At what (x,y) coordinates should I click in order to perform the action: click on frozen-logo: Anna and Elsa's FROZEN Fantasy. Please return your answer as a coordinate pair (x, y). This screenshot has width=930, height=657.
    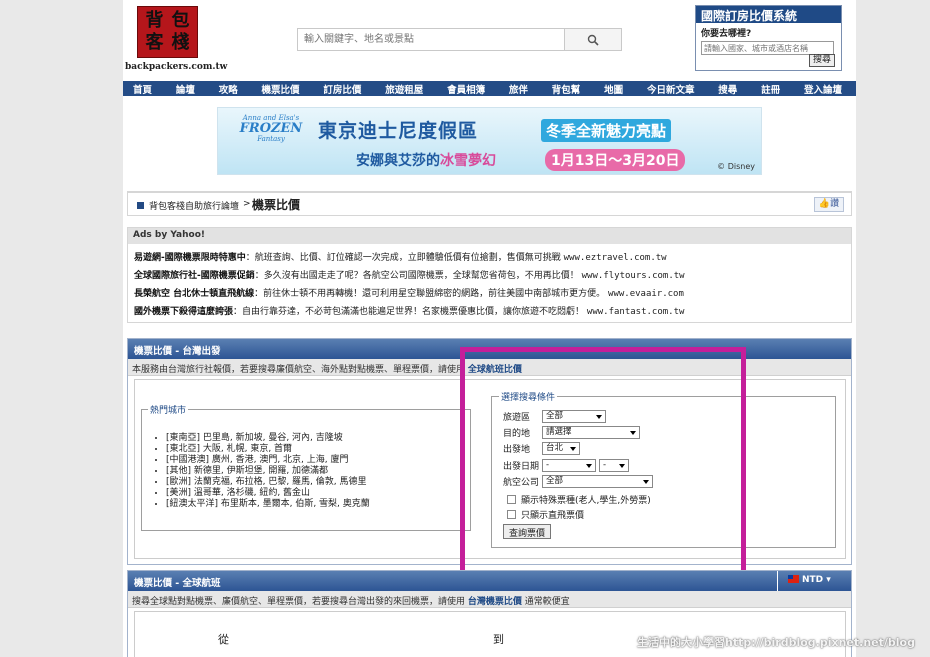
    Looking at the image, I should click on (271, 142).